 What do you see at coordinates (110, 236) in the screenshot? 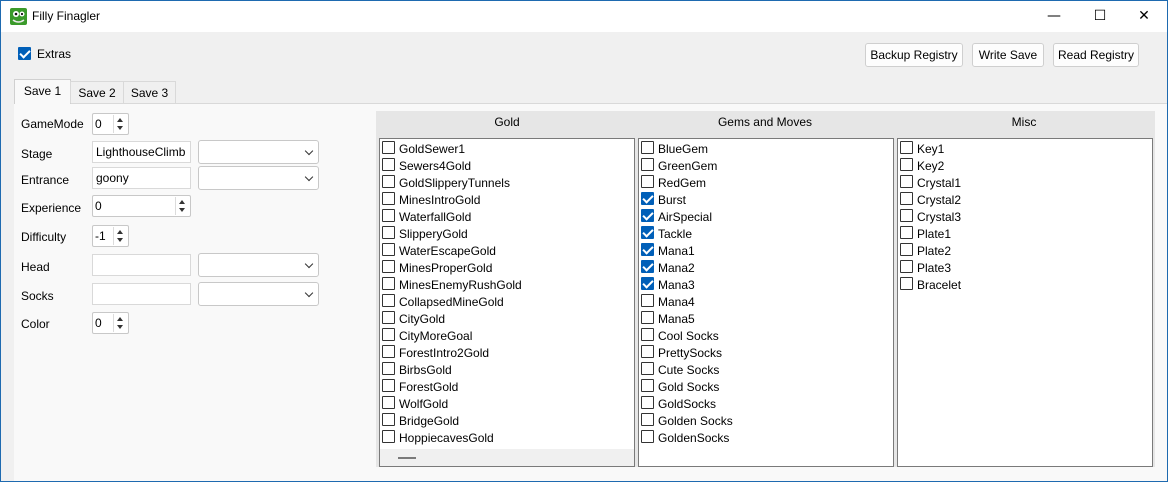
I see `difficulty-spinbox: -1` at bounding box center [110, 236].